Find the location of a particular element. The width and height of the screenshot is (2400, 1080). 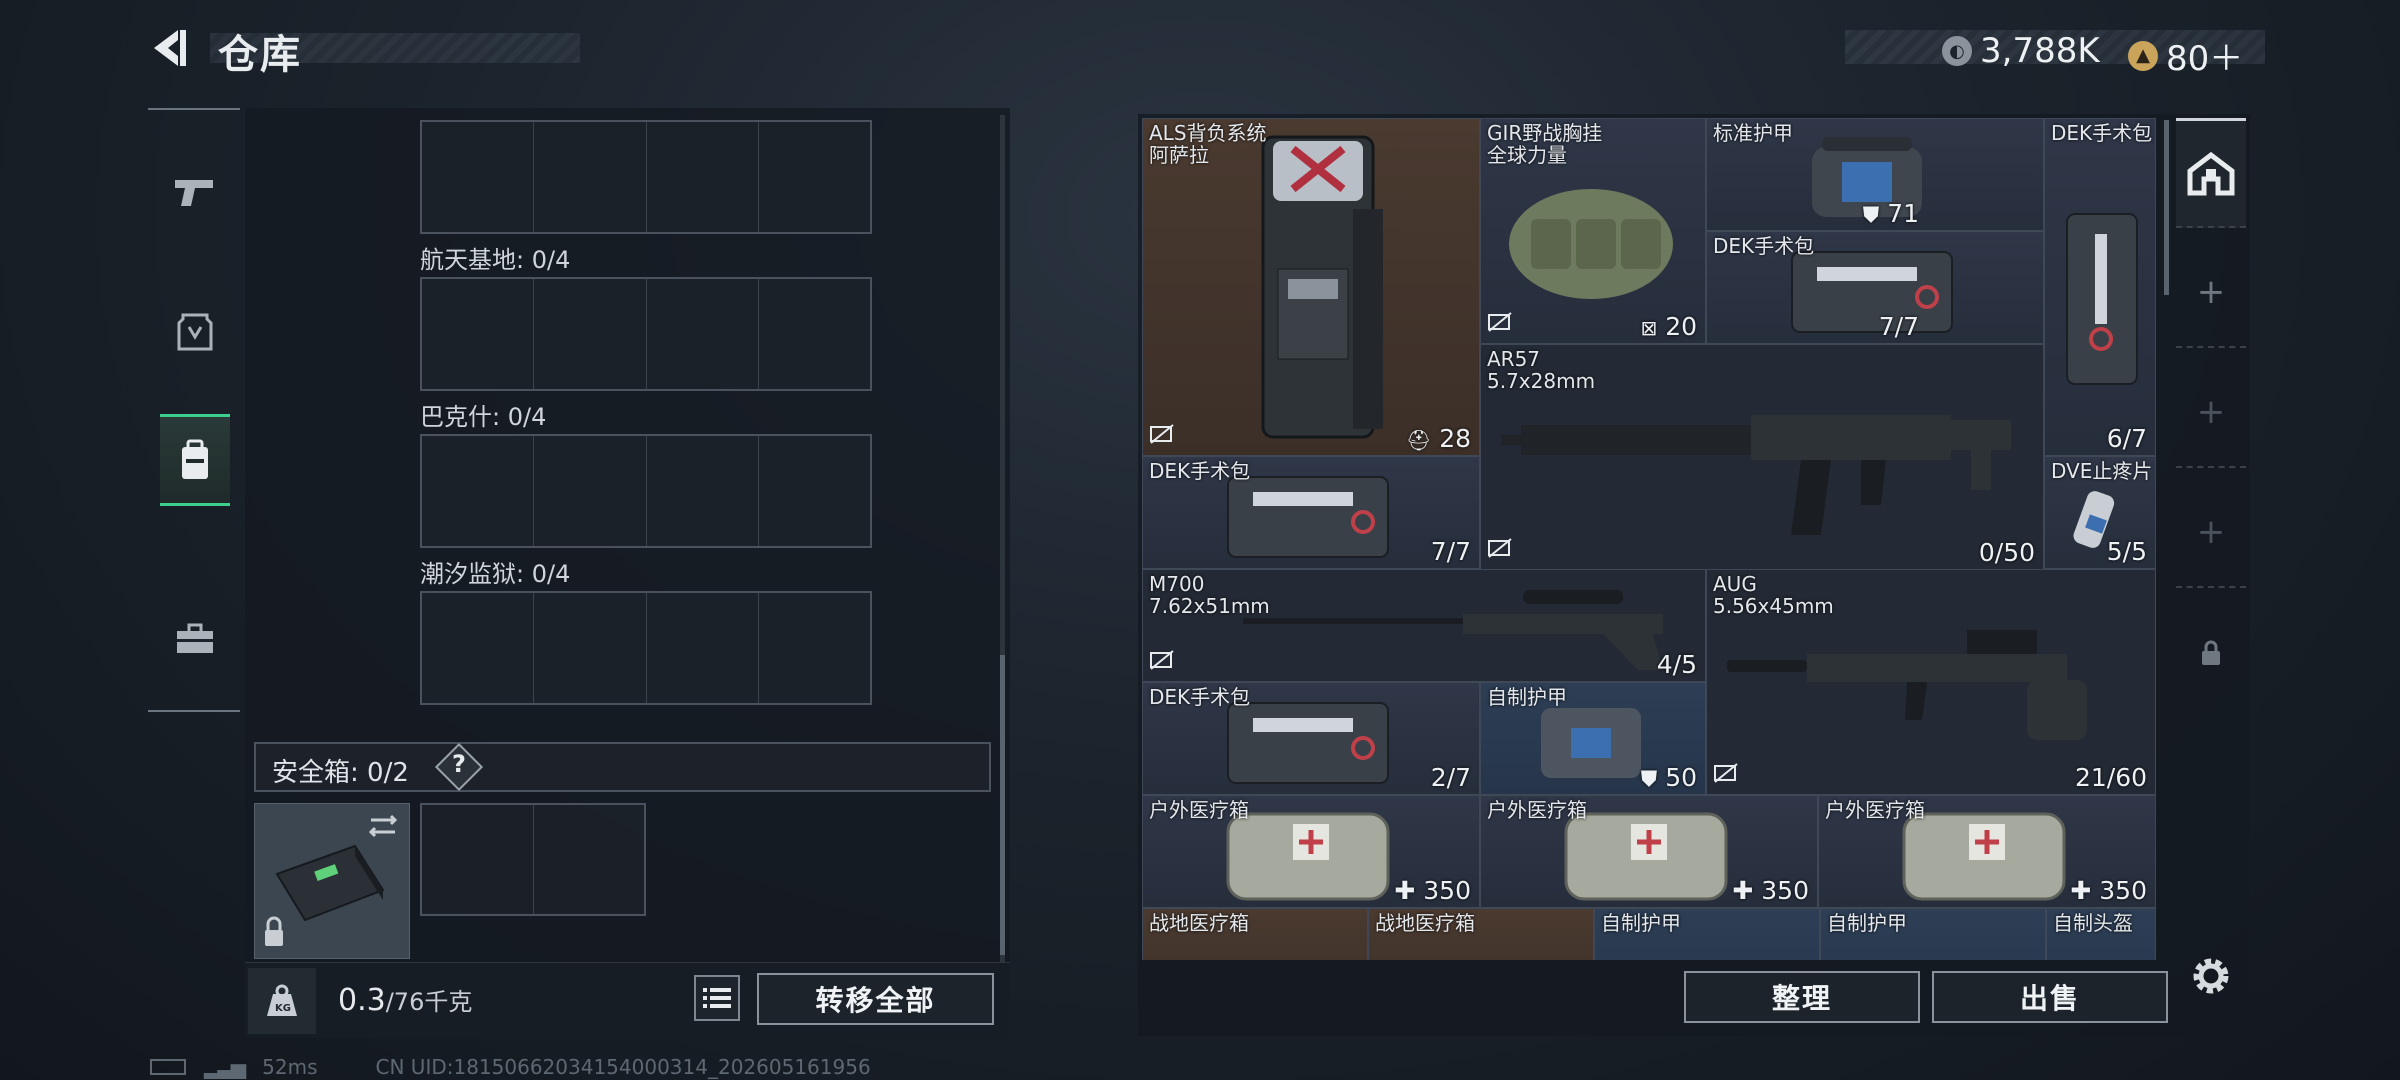

currency-coins: ◐ 3,788K is located at coordinates (2021, 51).